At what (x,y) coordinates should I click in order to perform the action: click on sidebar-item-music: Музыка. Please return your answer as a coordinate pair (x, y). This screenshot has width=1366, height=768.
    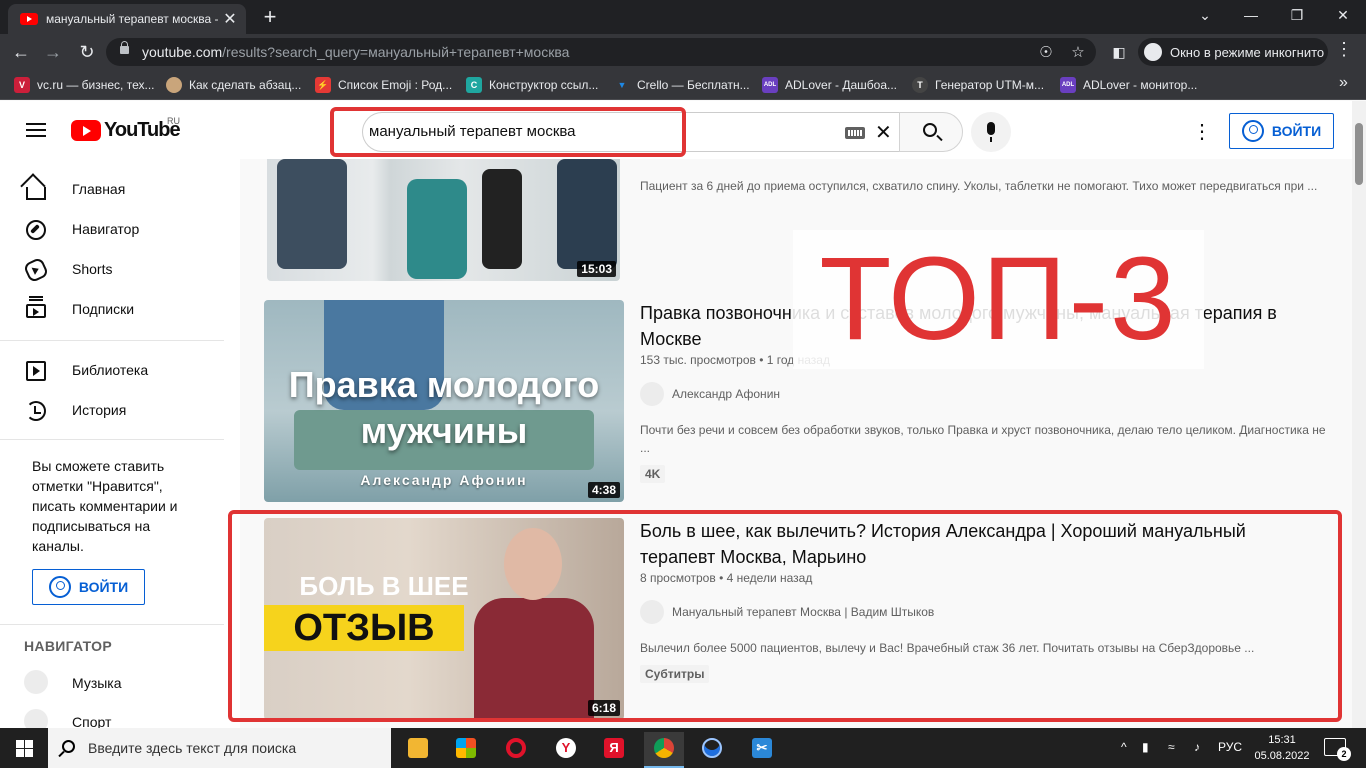
    Looking at the image, I should click on (120, 682).